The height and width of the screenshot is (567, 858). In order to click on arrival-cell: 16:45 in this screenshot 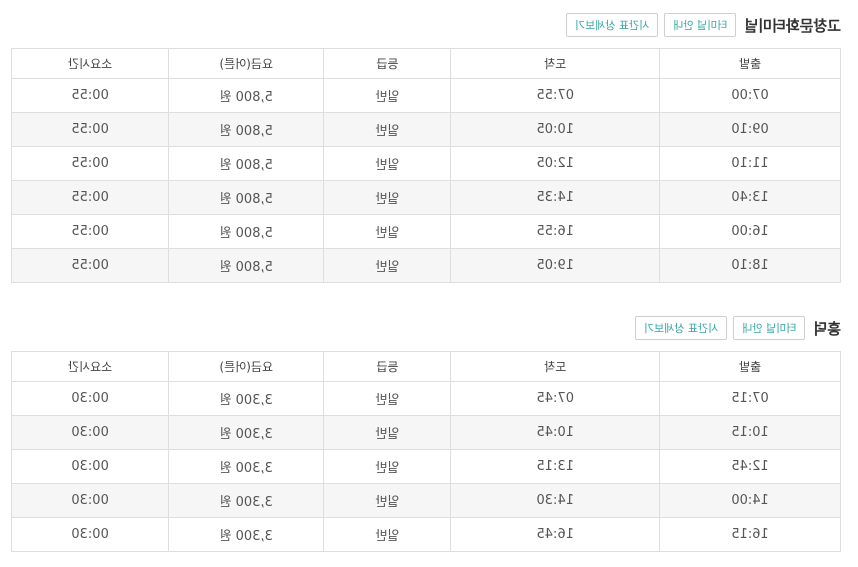, I will do `click(555, 534)`.